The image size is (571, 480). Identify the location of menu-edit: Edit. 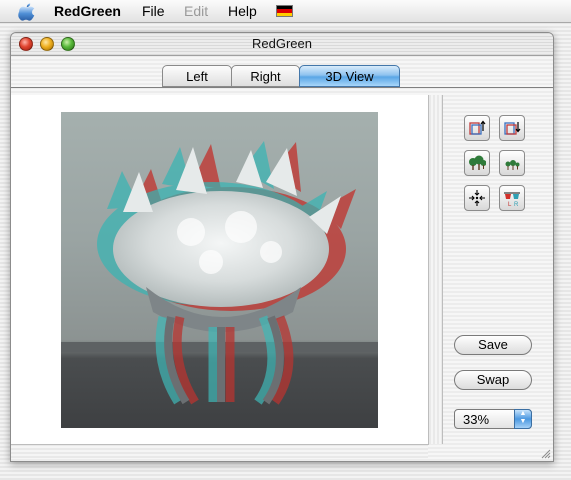
(196, 11).